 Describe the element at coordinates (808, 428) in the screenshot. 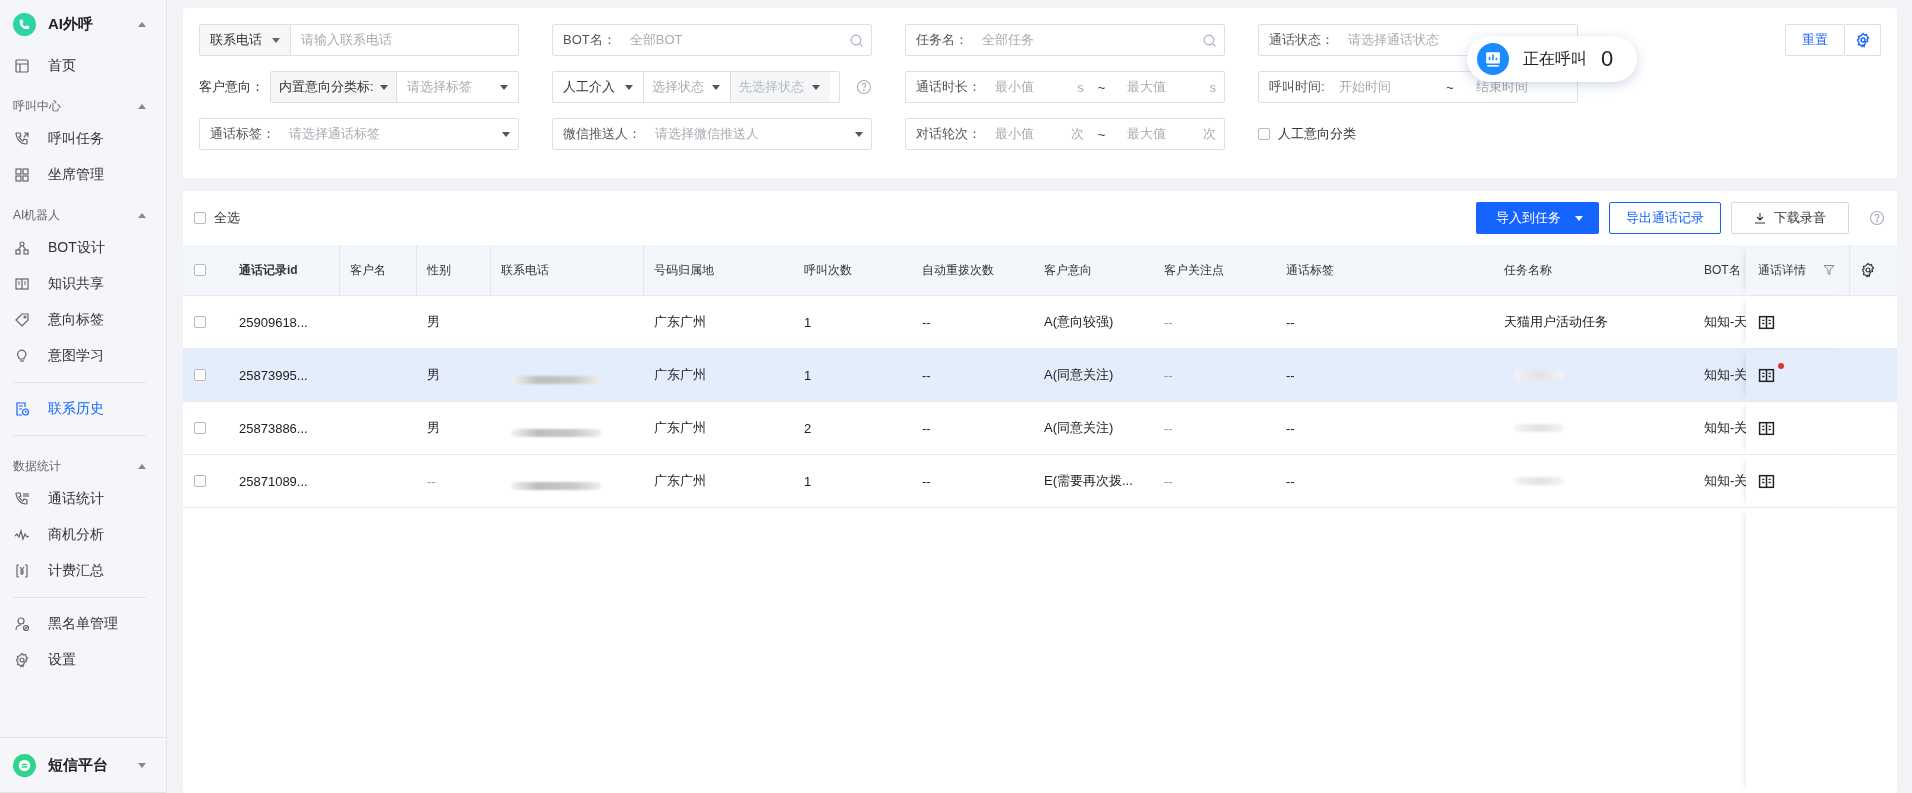

I see `table-cell: 2` at that location.